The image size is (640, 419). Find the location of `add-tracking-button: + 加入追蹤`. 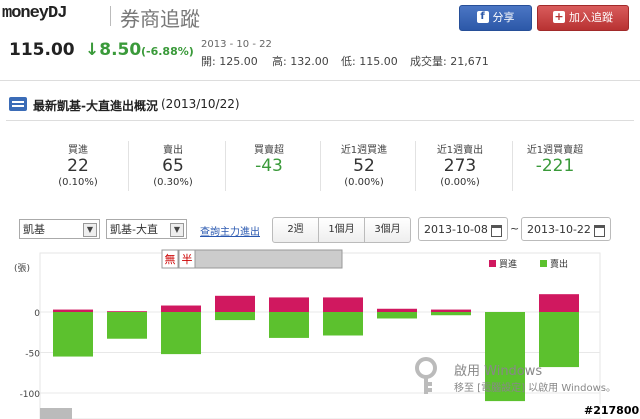

add-tracking-button: + 加入追蹤 is located at coordinates (583, 18).